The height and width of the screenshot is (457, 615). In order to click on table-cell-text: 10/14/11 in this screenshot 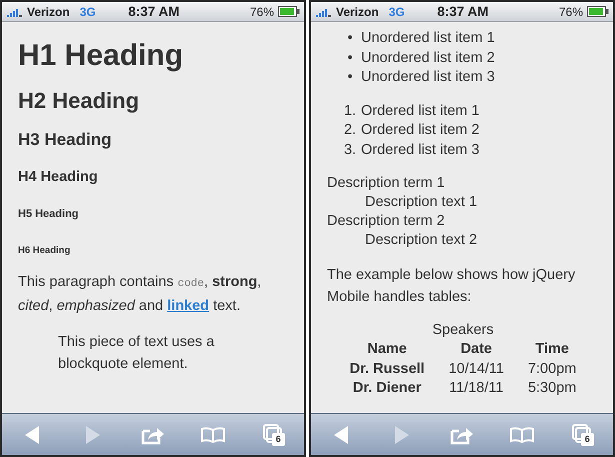, I will do `click(476, 369)`.